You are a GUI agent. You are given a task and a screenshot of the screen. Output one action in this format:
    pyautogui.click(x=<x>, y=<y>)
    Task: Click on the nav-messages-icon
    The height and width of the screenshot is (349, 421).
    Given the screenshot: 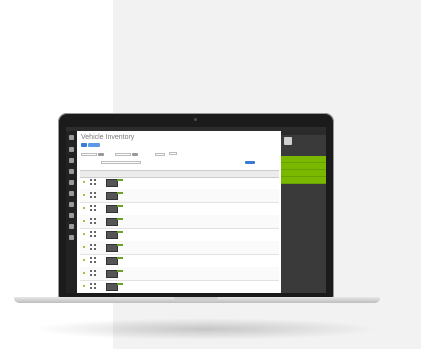 What is the action you would take?
    pyautogui.click(x=71, y=204)
    